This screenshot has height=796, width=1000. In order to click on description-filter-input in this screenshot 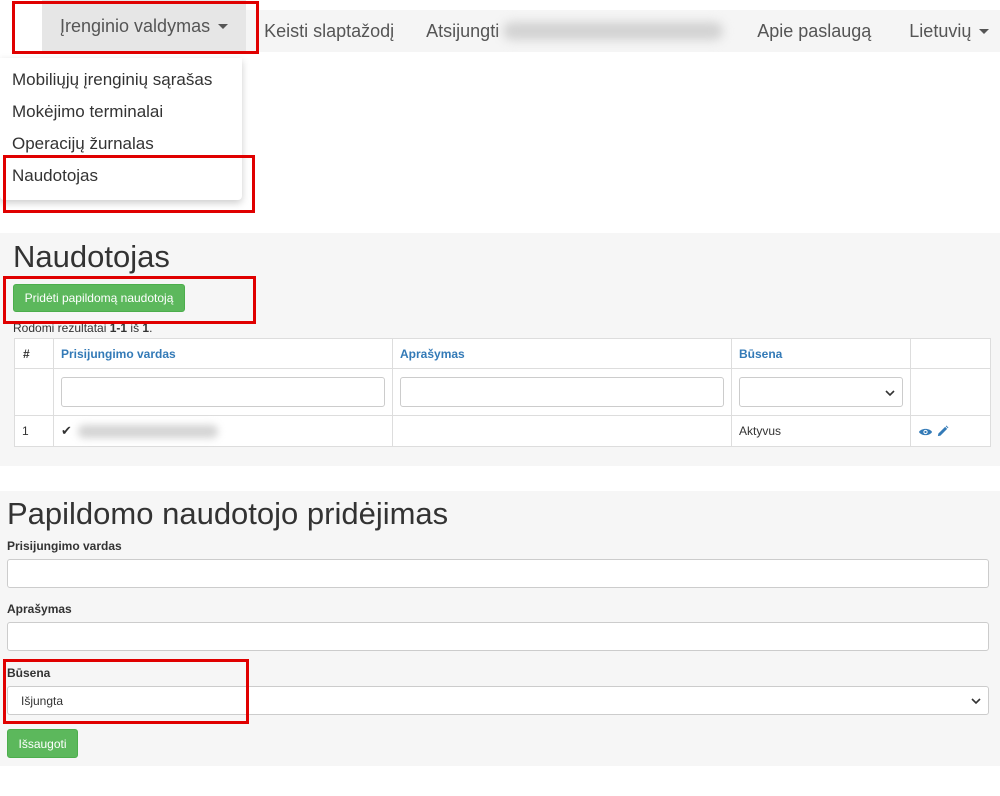, I will do `click(562, 392)`.